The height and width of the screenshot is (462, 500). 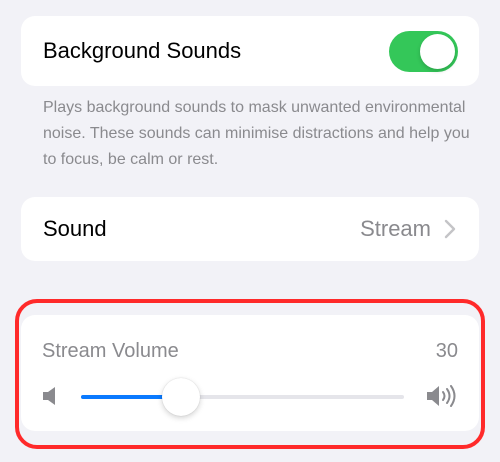 I want to click on stream-volume-value: 30, so click(x=446, y=351).